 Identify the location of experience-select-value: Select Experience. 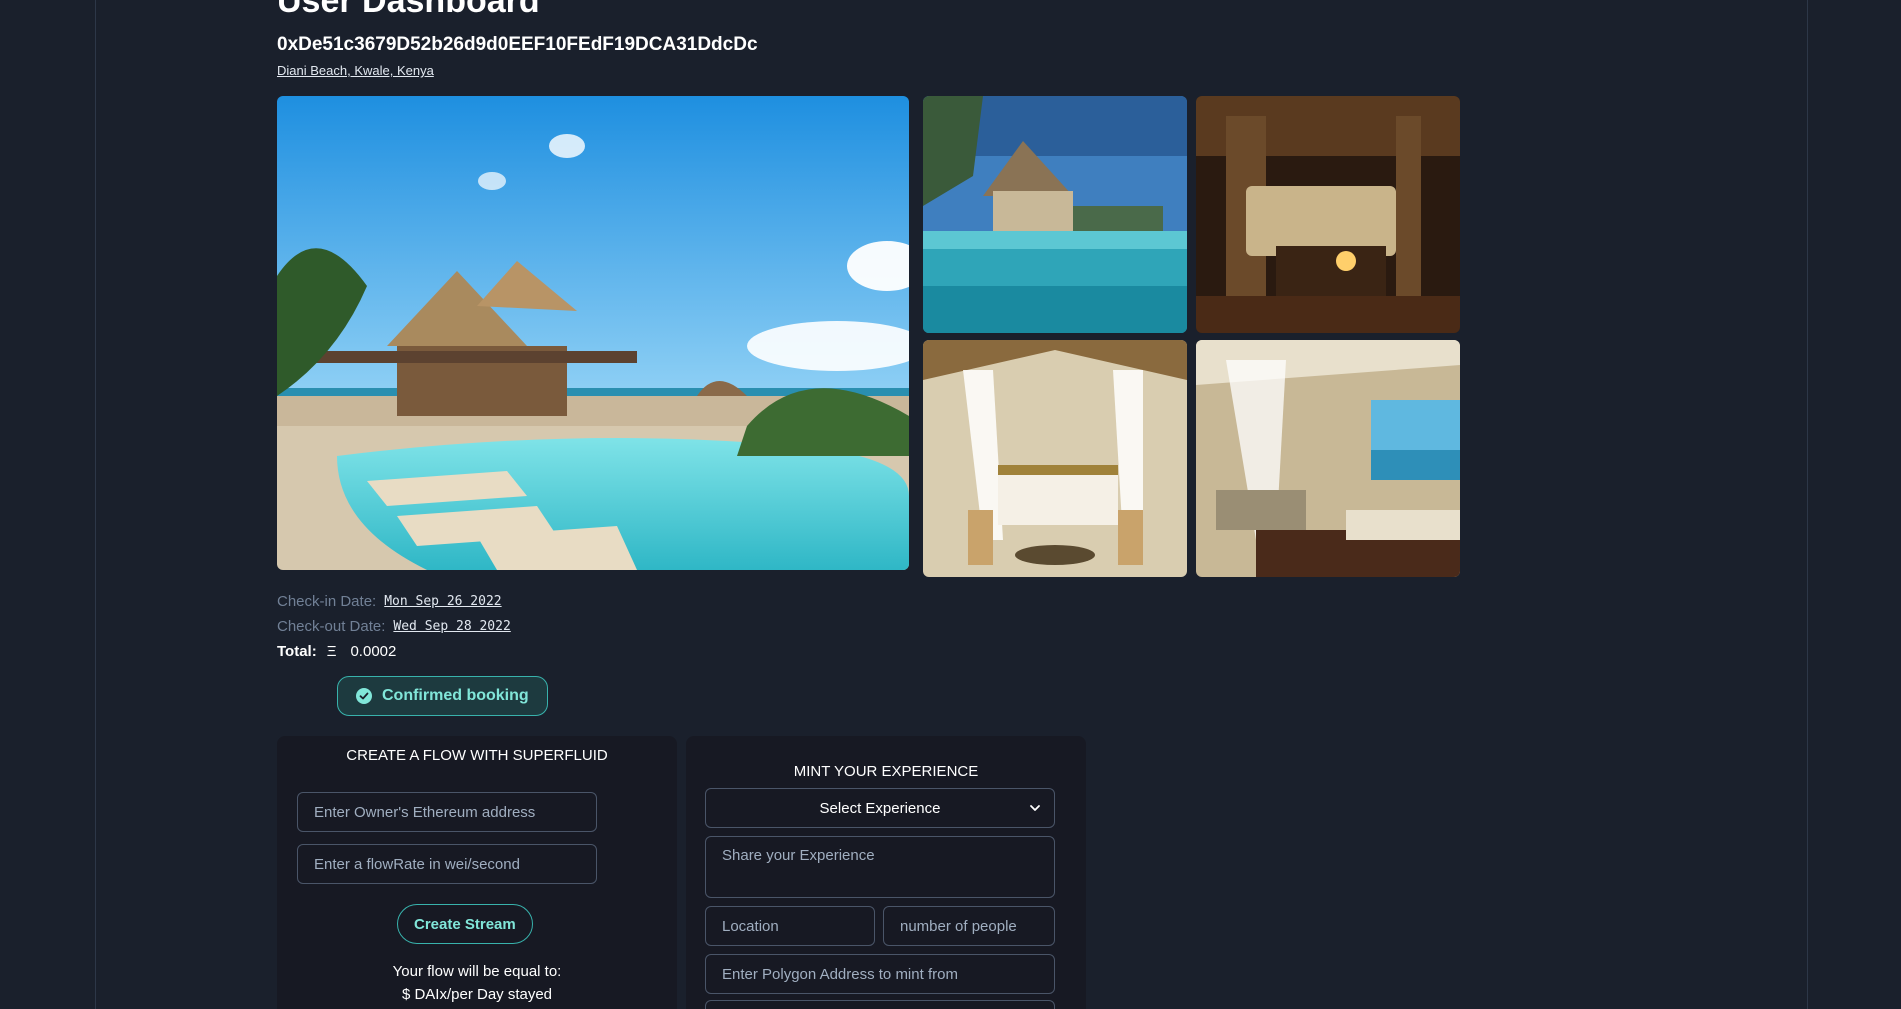
(880, 808).